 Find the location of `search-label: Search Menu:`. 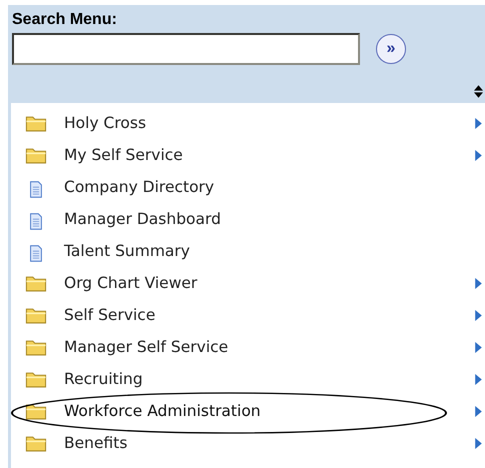

search-label: Search Menu: is located at coordinates (65, 20).